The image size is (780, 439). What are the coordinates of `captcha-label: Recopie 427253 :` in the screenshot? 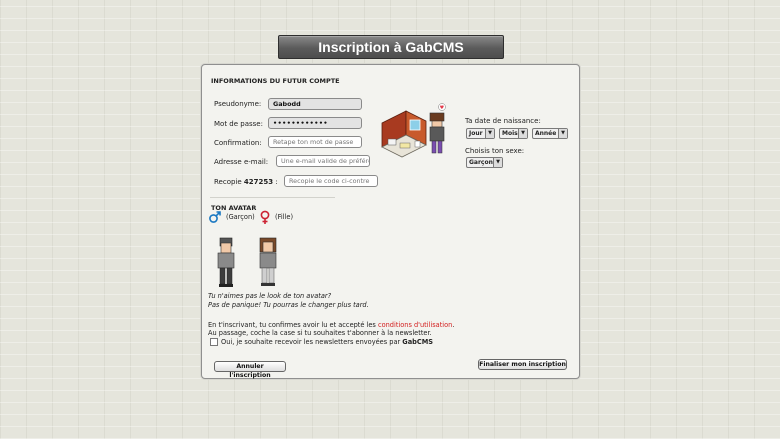 It's located at (246, 182).